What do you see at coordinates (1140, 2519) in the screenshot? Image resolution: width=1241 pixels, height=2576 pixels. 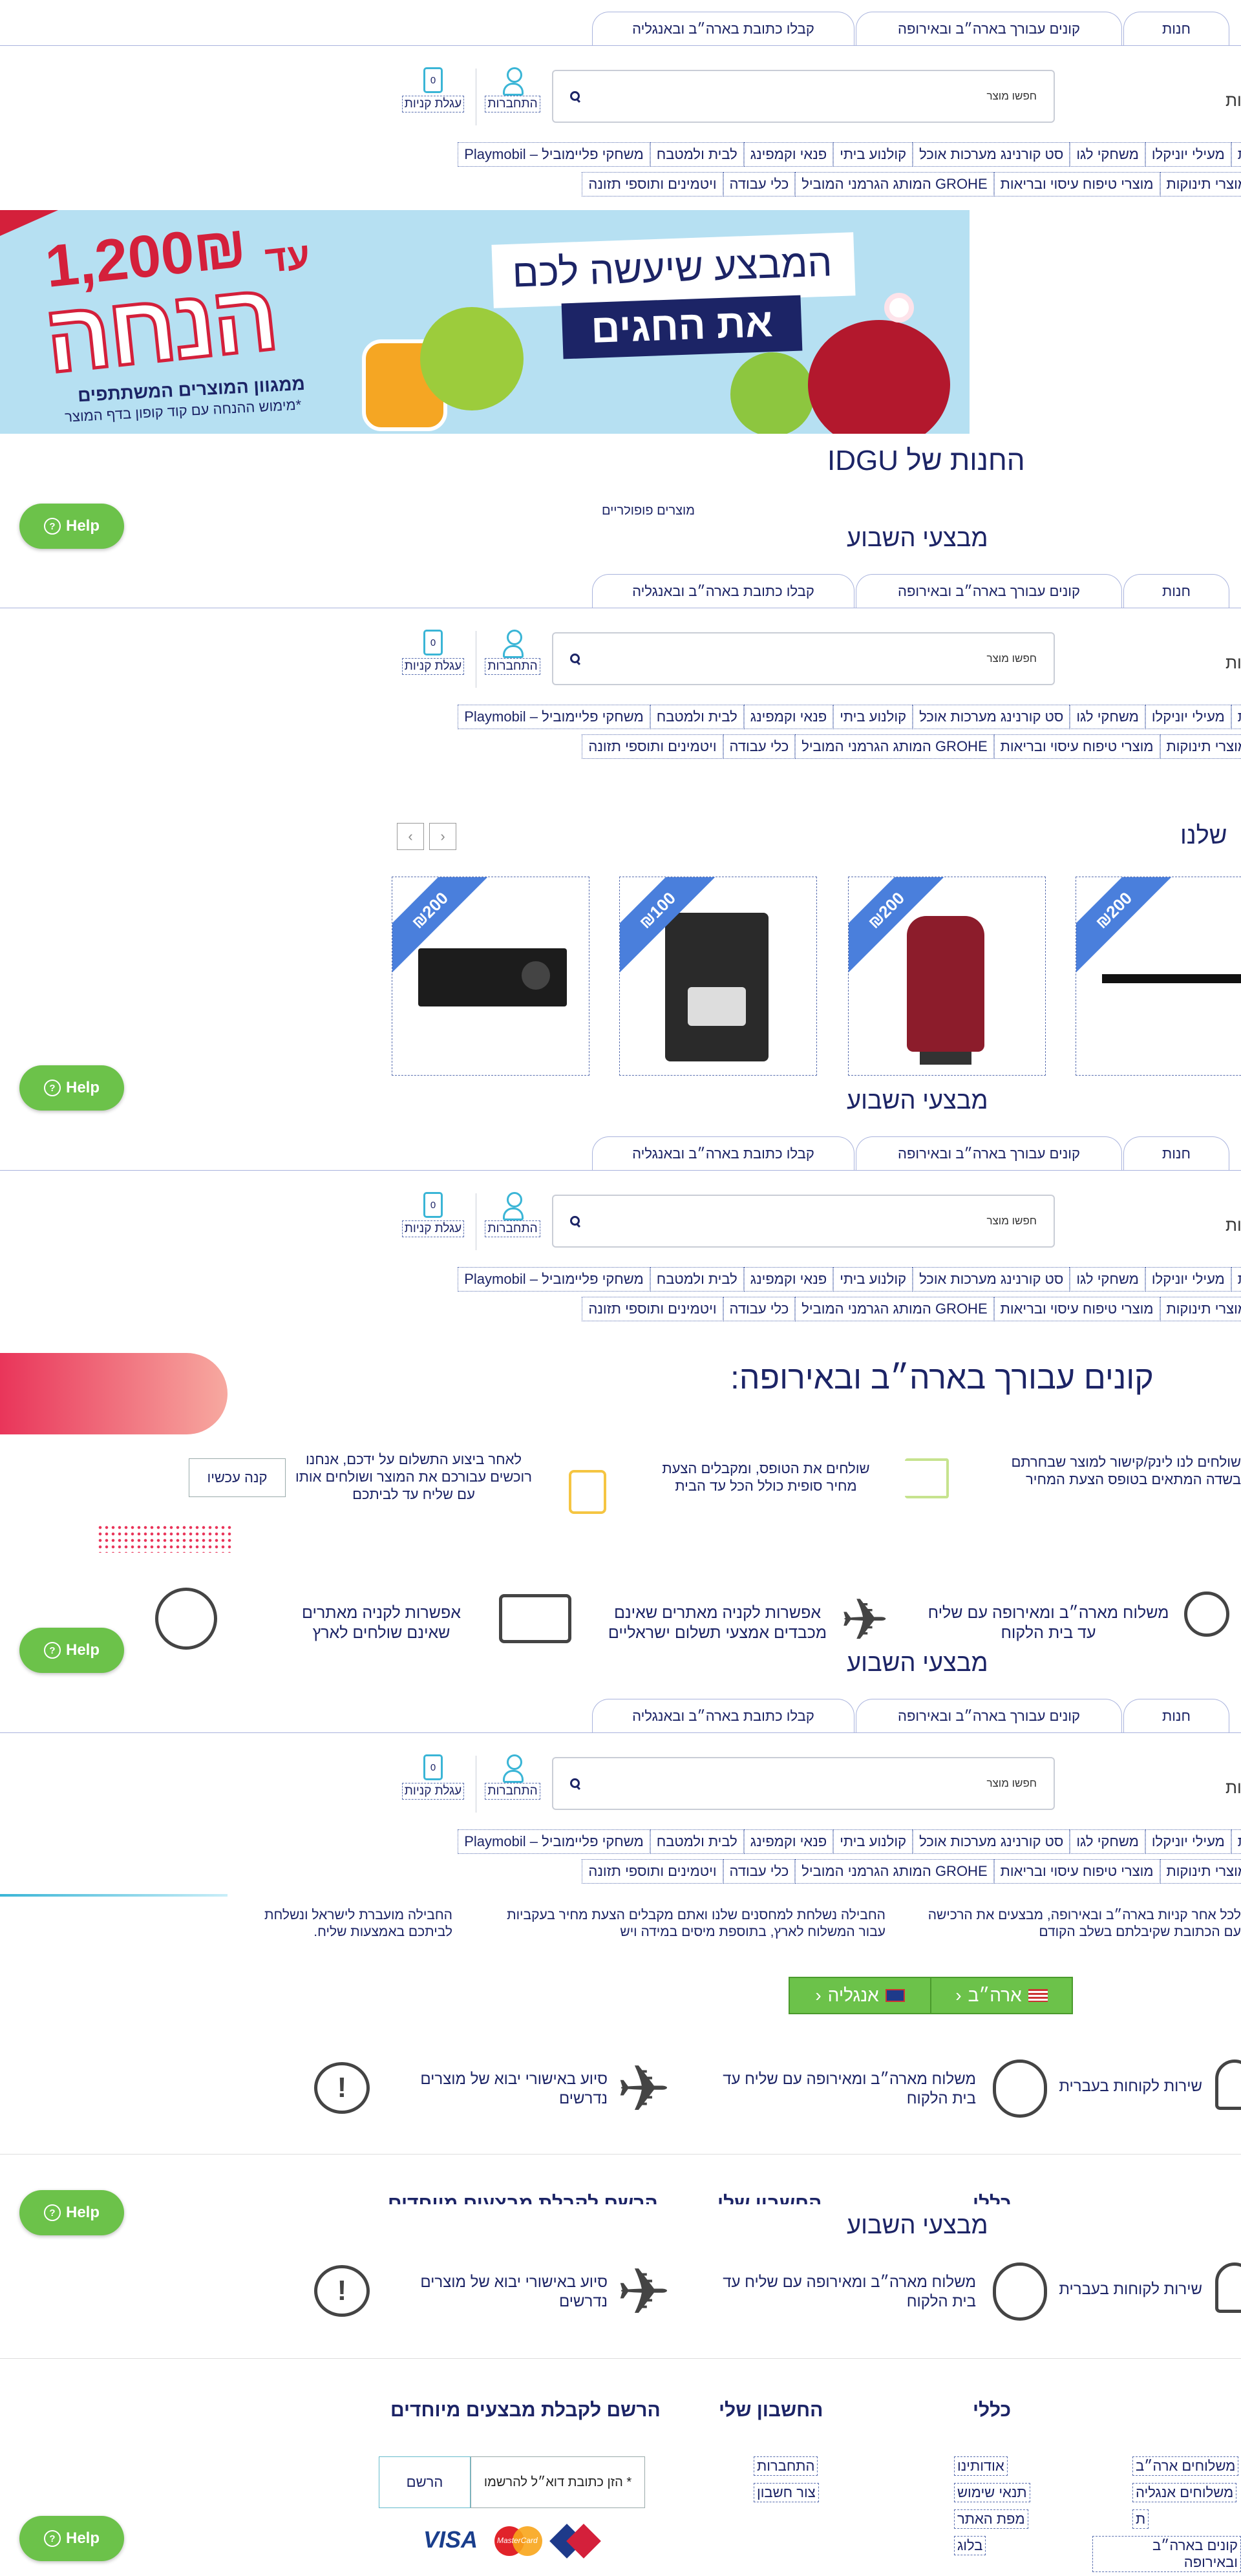 I see `footer-link: ת` at bounding box center [1140, 2519].